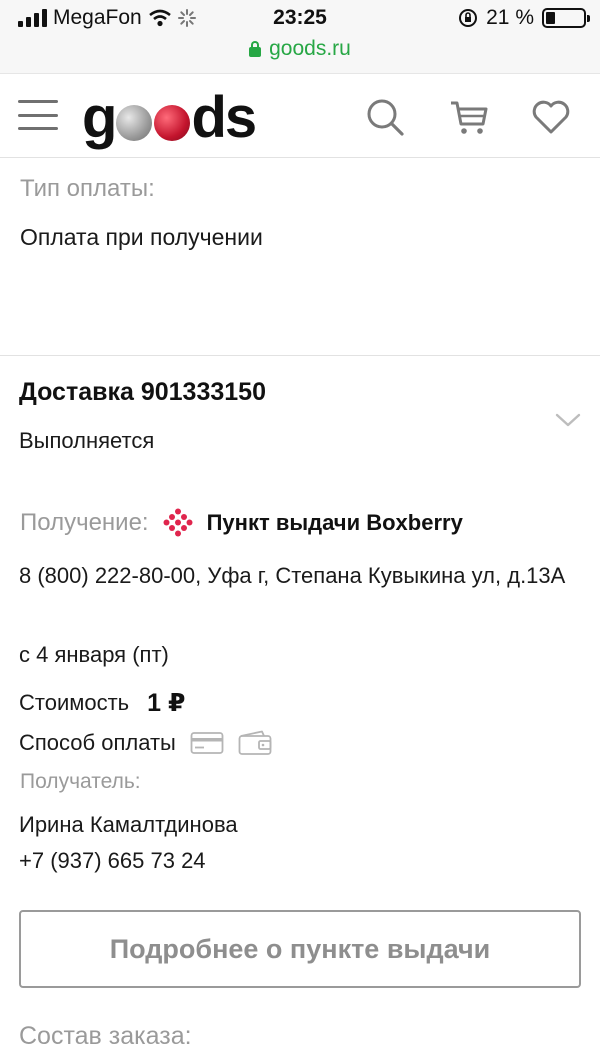 The image size is (600, 1063). I want to click on orientation-lock-icon, so click(468, 18).